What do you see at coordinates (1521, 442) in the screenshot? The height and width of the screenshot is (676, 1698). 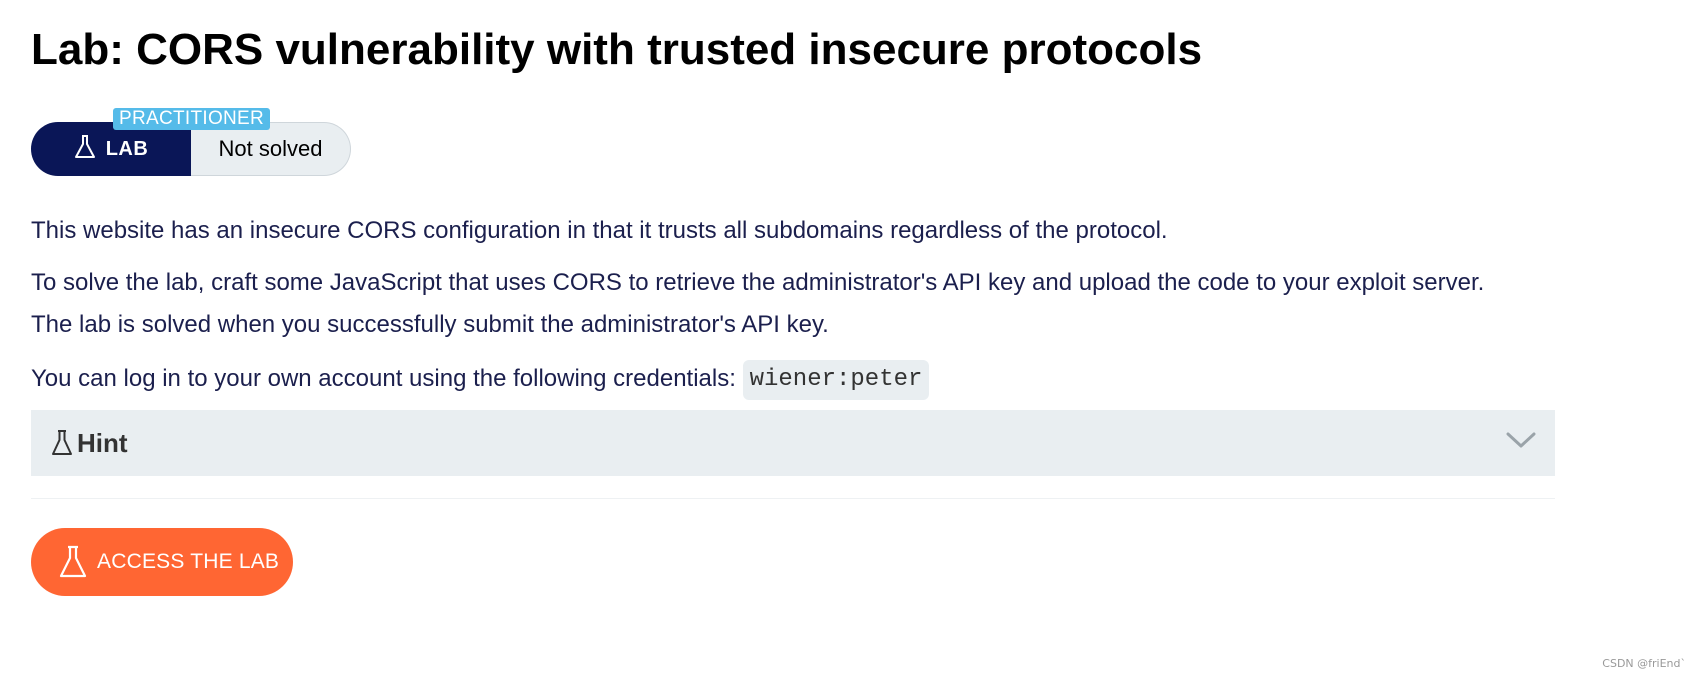 I see `chevron-down-icon` at bounding box center [1521, 442].